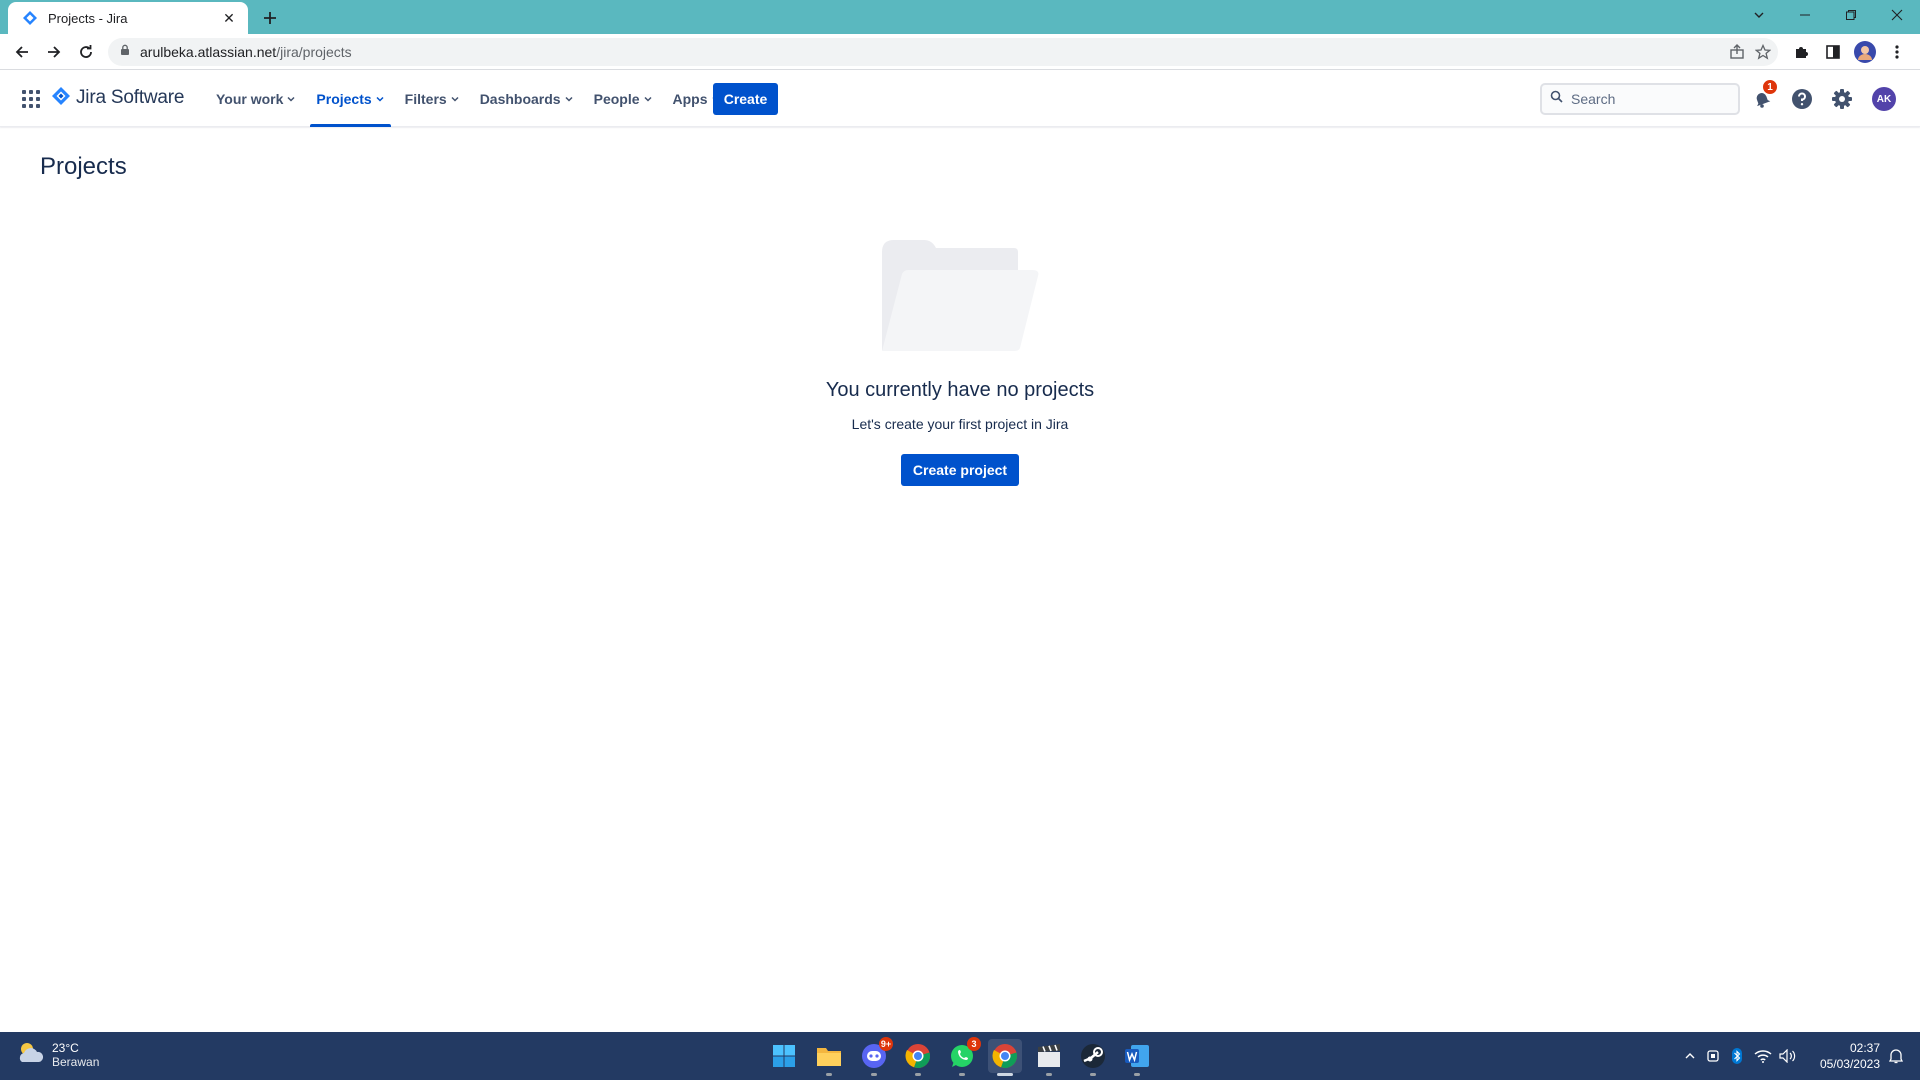  Describe the element at coordinates (520, 98) in the screenshot. I see `nav-label: Dashboards` at that location.